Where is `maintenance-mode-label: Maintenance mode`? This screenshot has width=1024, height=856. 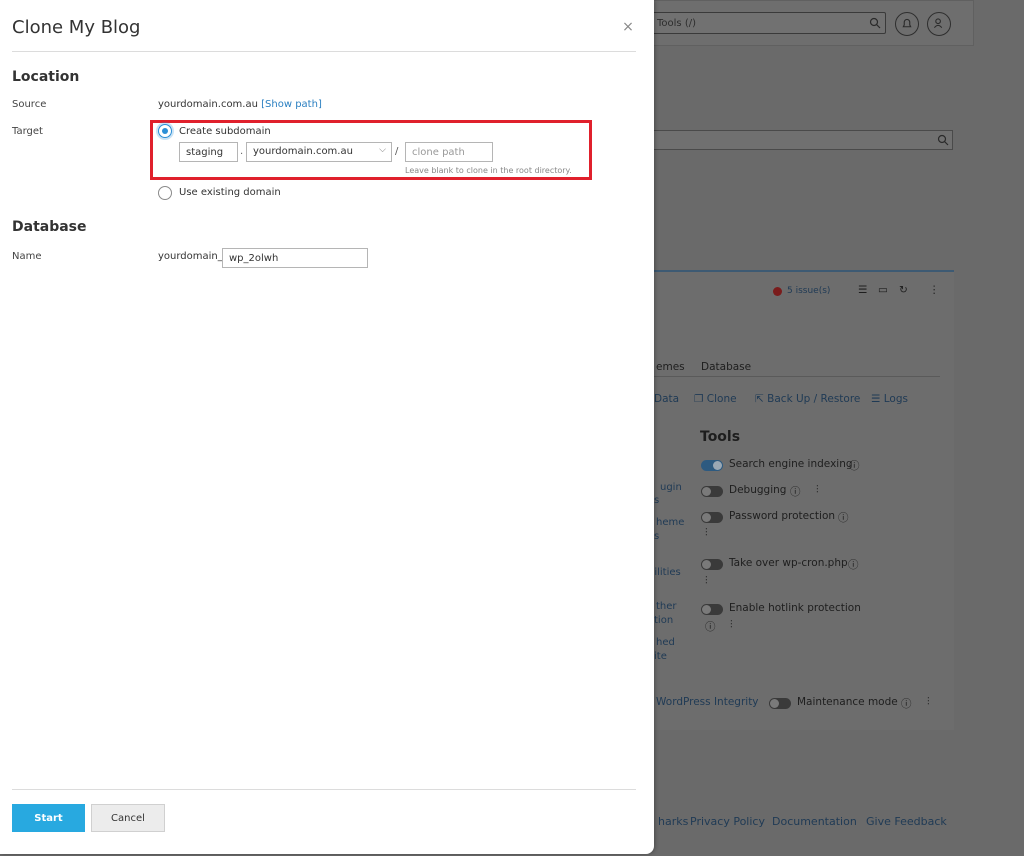 maintenance-mode-label: Maintenance mode is located at coordinates (847, 702).